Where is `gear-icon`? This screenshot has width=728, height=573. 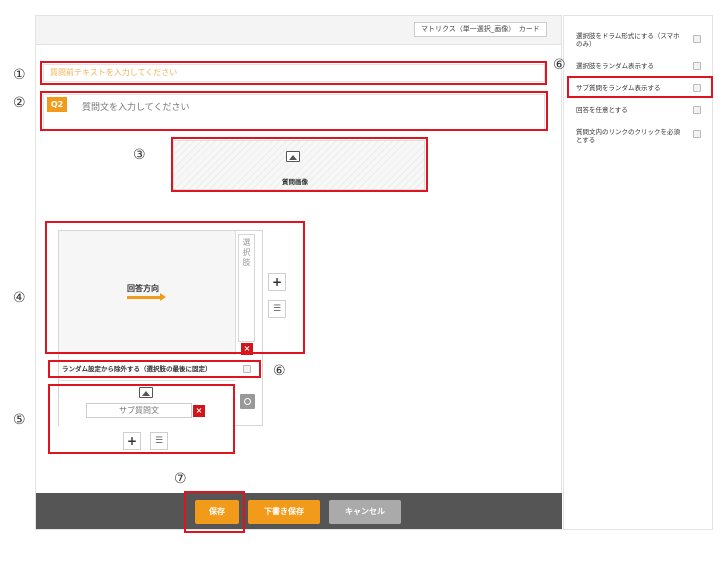
gear-icon is located at coordinates (247, 401).